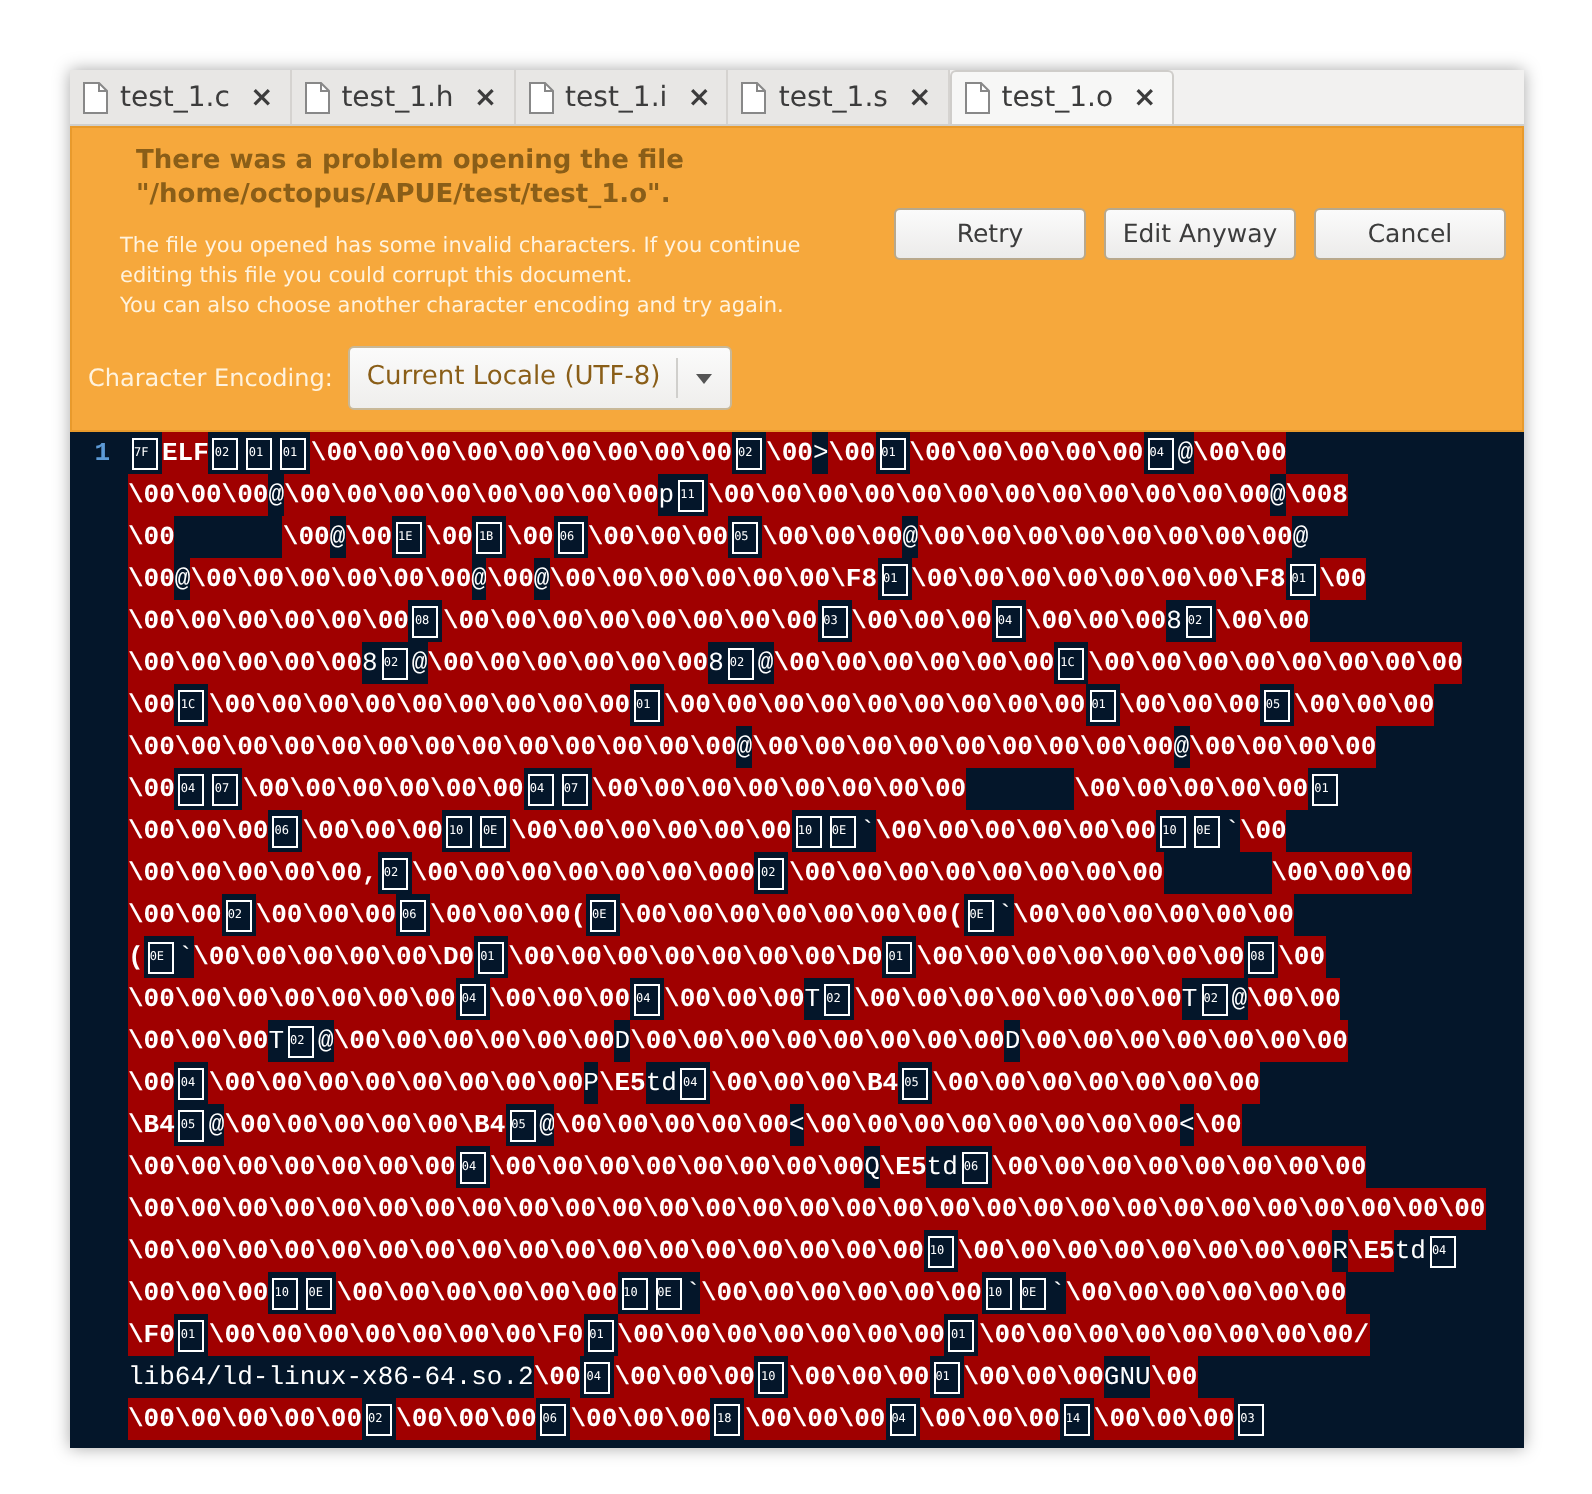 The image size is (1592, 1494). I want to click on error-message: editing this file you could corrupt this document., so click(377, 277).